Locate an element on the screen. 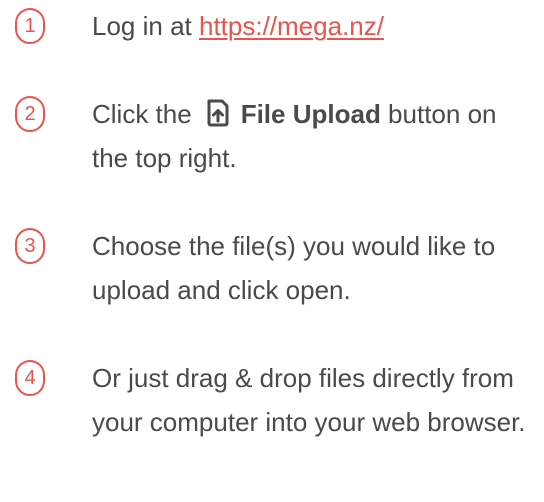  step-number-badge: 2 is located at coordinates (30, 114).